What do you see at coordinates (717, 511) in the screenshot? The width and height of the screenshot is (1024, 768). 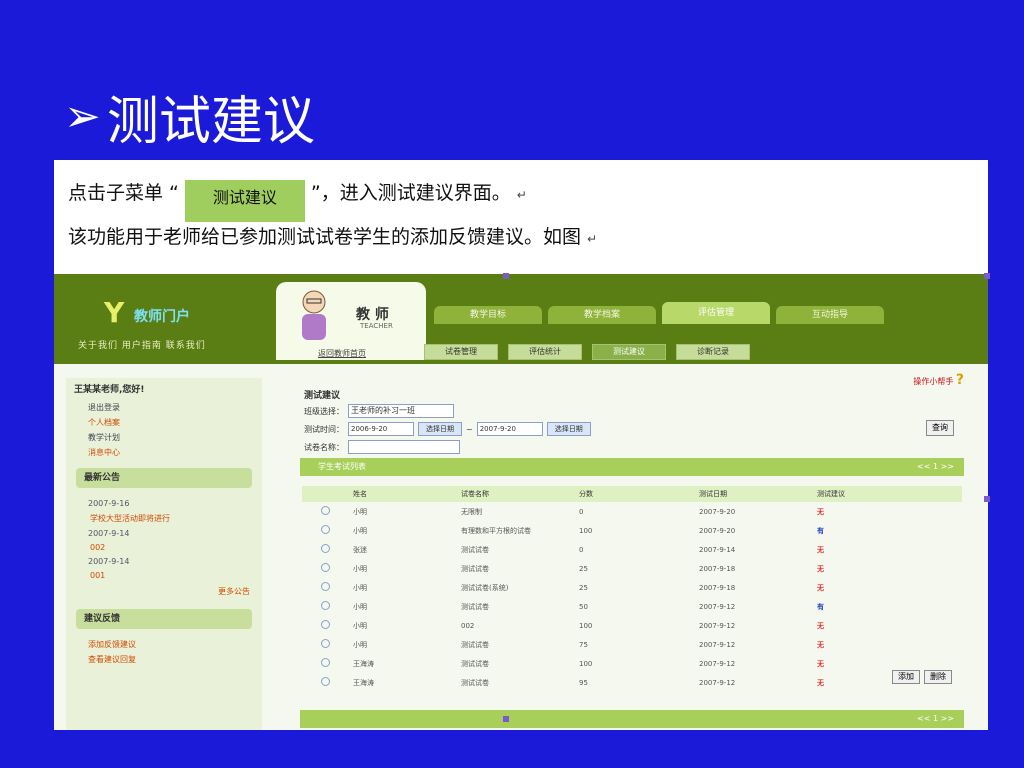 I see `cell-date: 2007-9-20` at bounding box center [717, 511].